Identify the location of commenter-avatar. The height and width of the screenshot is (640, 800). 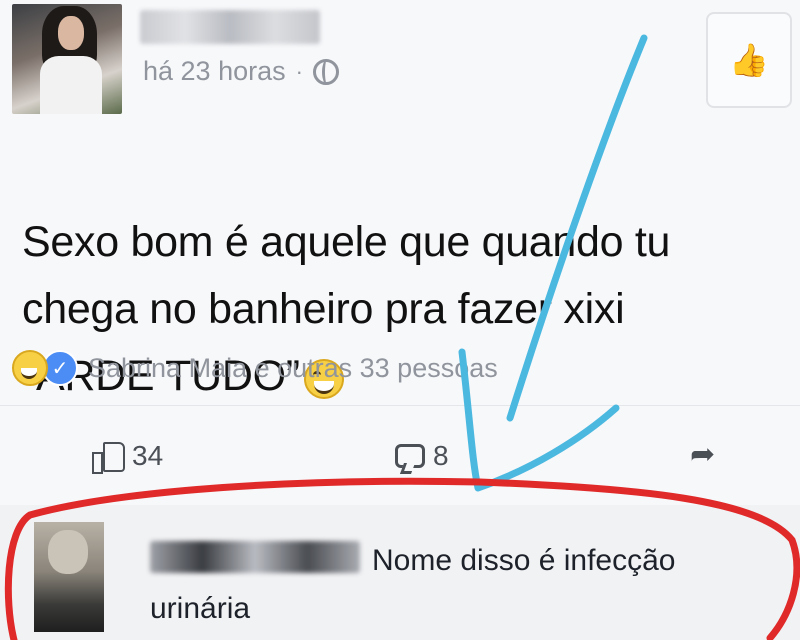
(69, 577).